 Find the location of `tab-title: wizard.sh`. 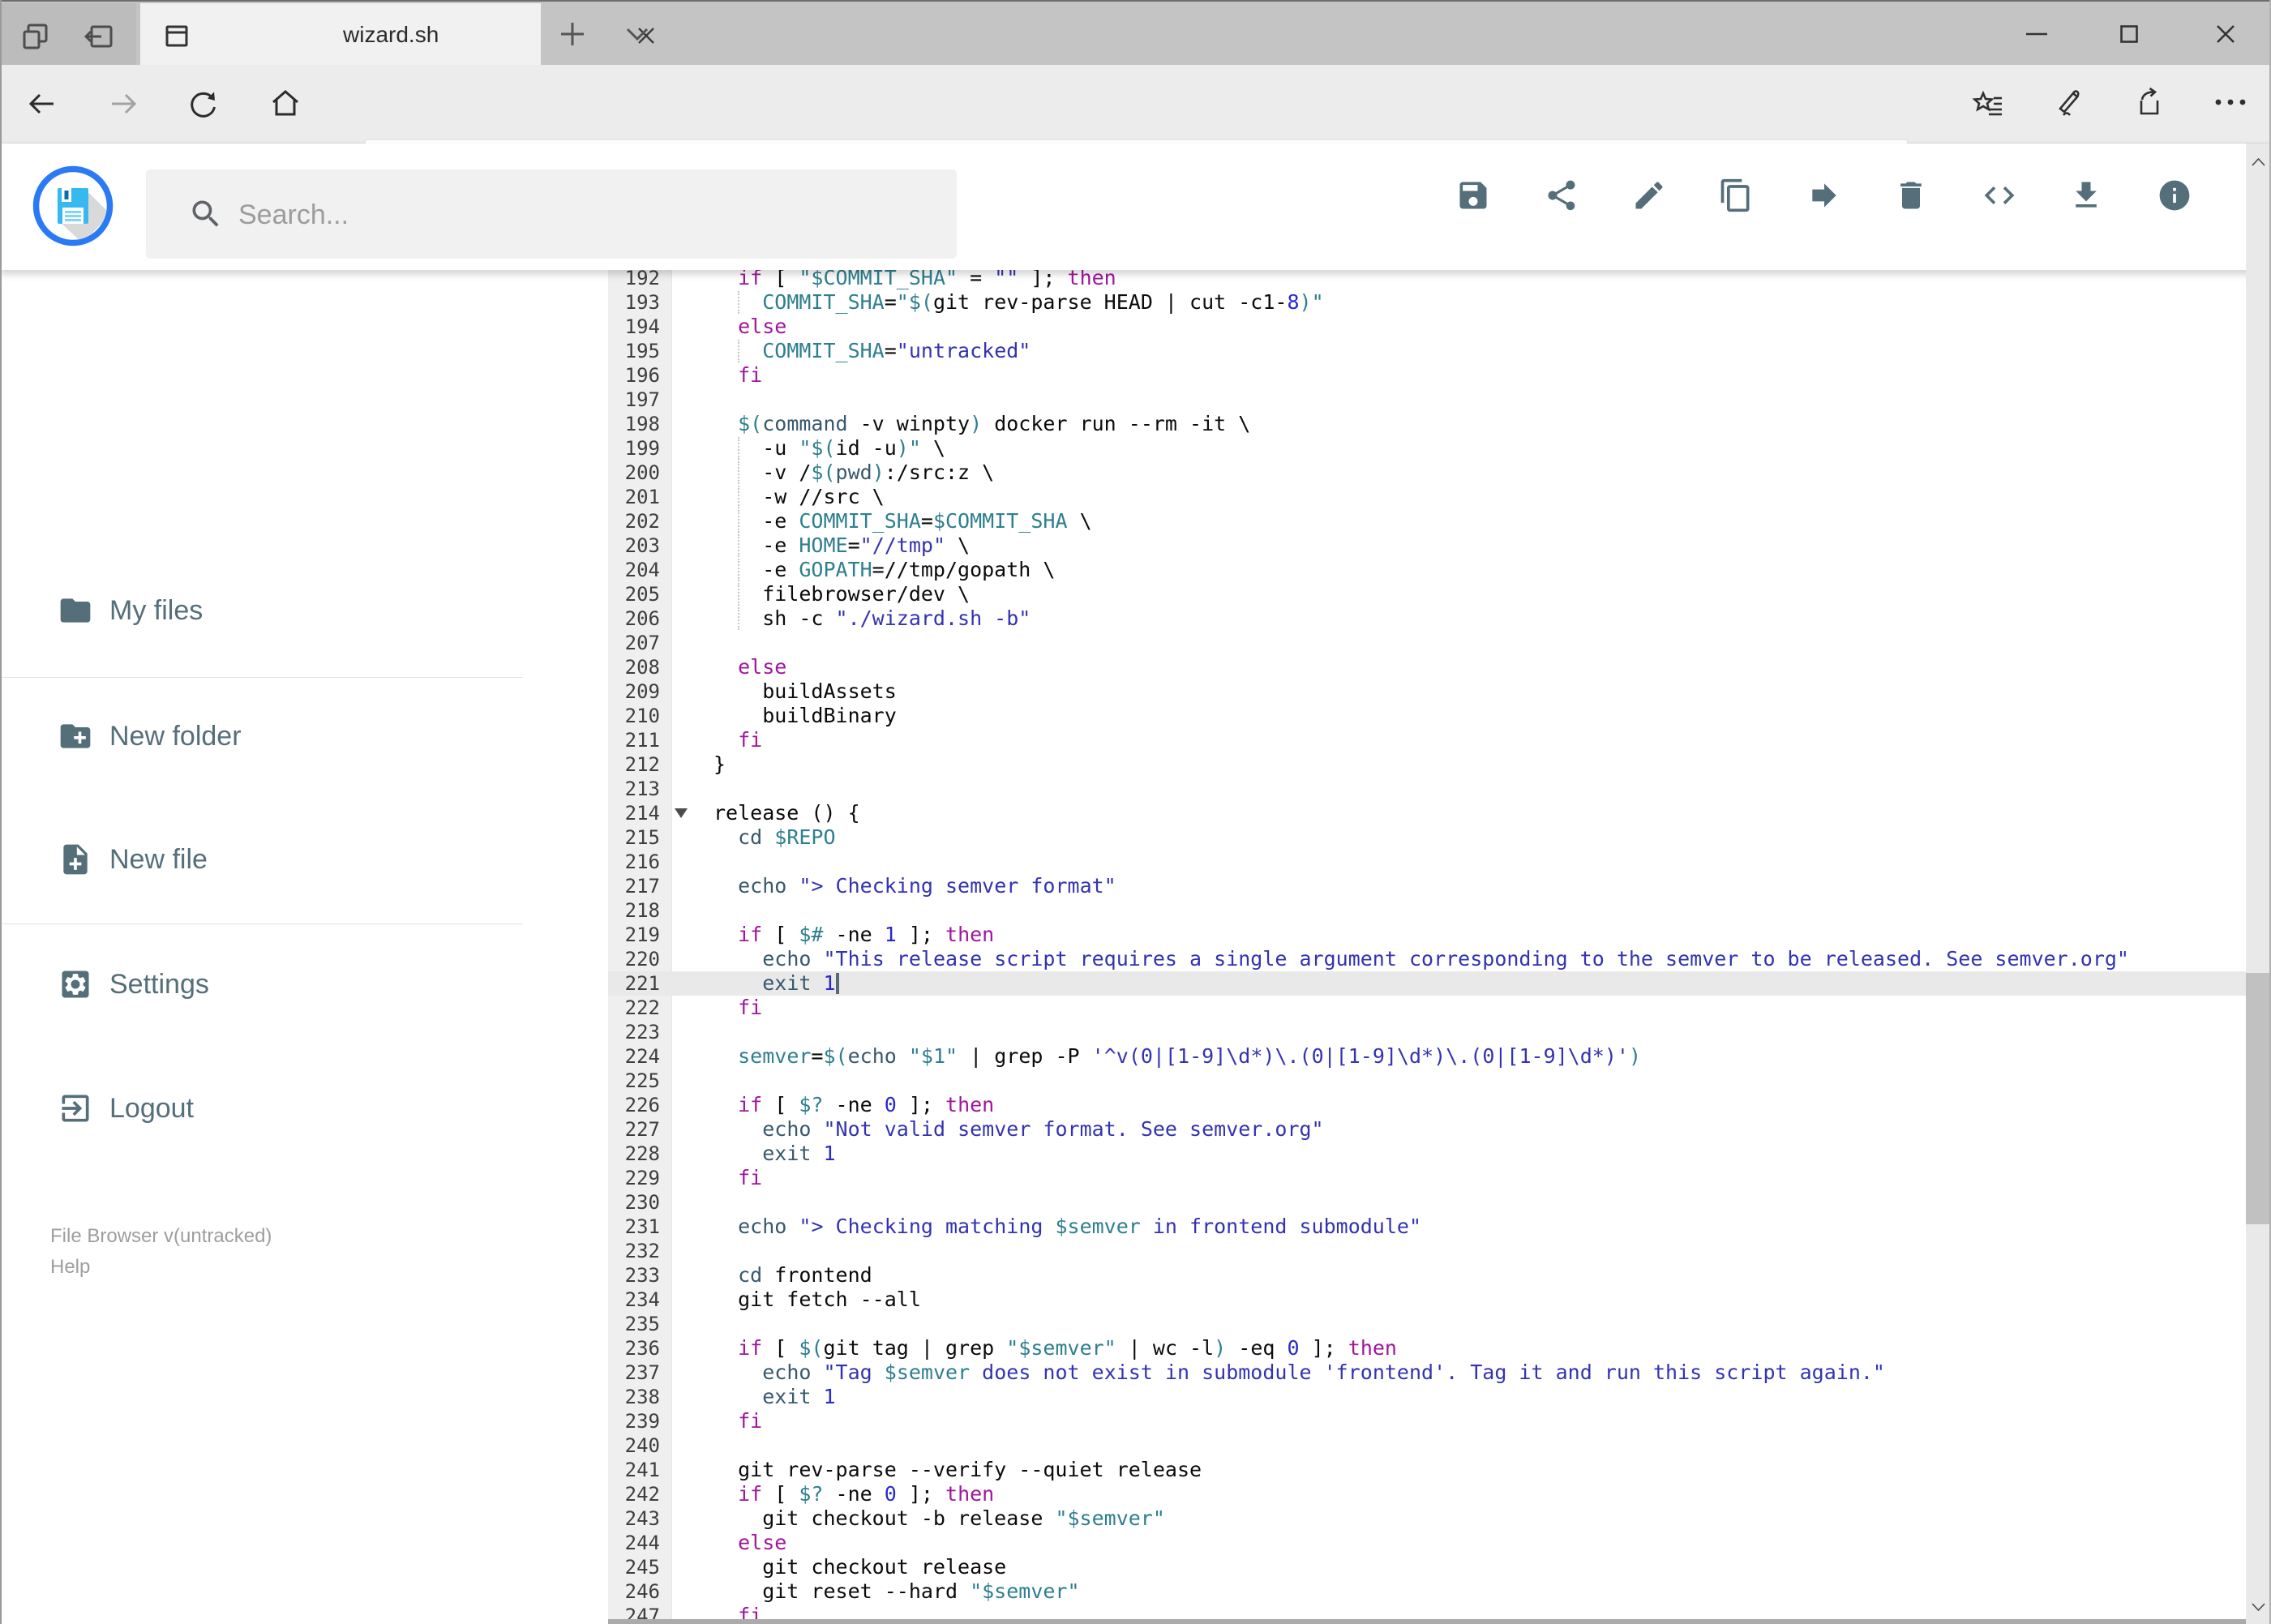

tab-title: wizard.sh is located at coordinates (391, 34).